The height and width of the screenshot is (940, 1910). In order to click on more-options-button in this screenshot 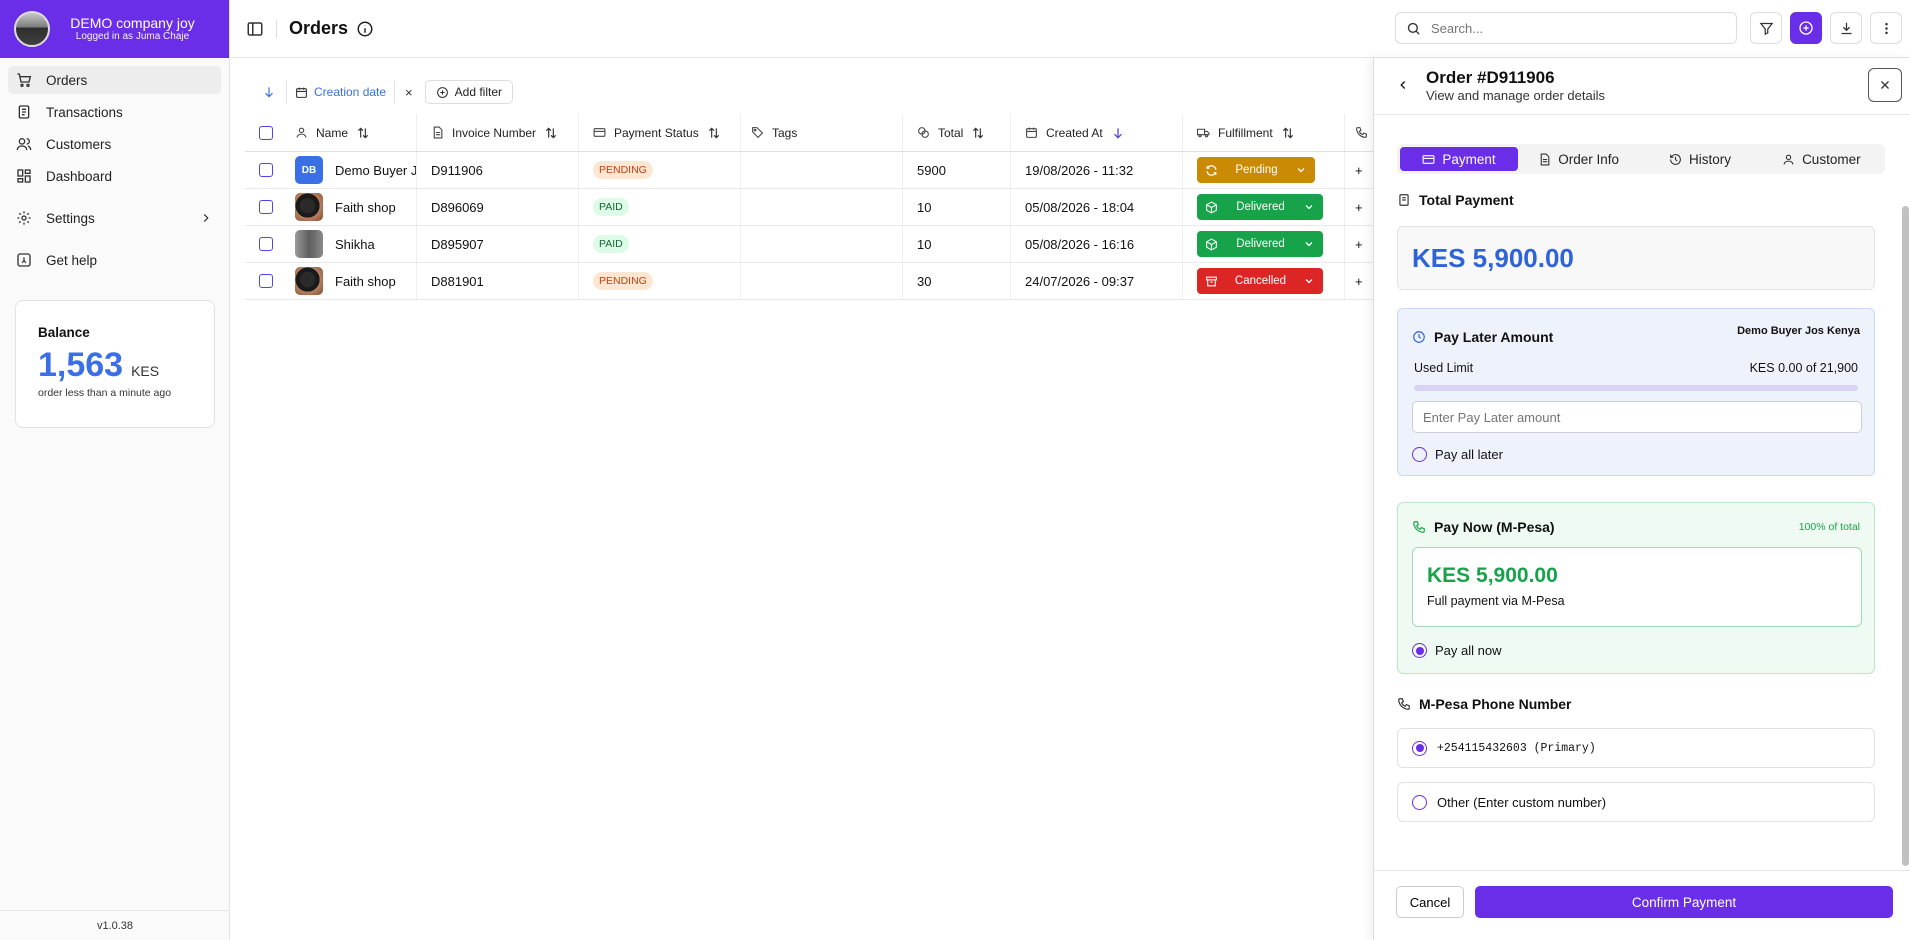, I will do `click(1886, 28)`.